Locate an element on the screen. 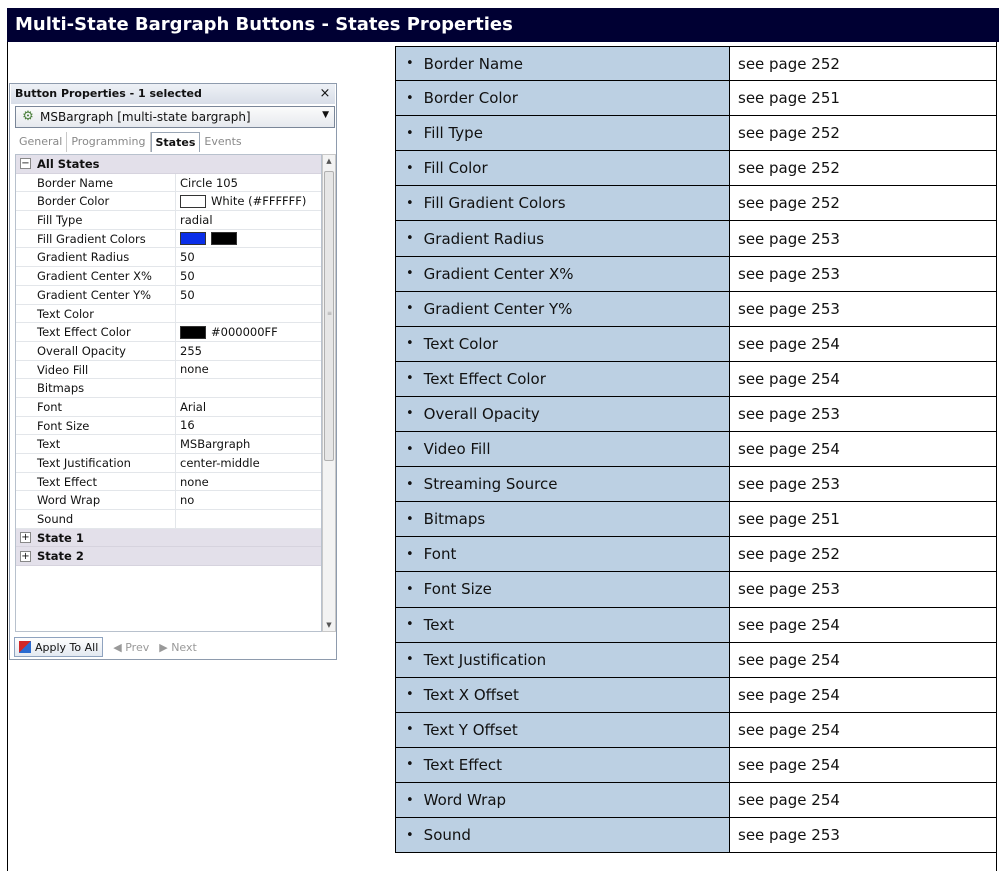 Image resolution: width=1007 pixels, height=871 pixels. tab-programming: Programming is located at coordinates (109, 142).